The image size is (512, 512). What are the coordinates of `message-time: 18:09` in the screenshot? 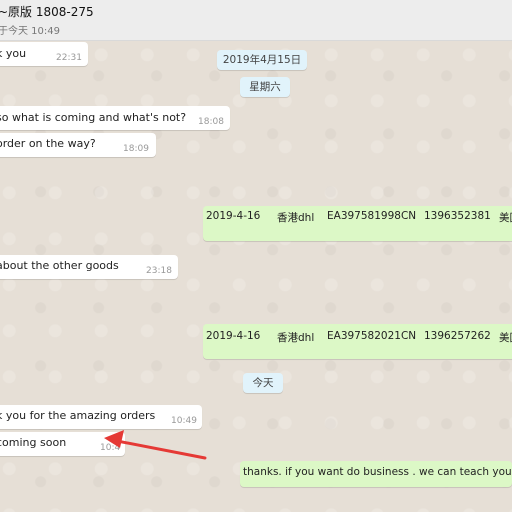 It's located at (136, 149).